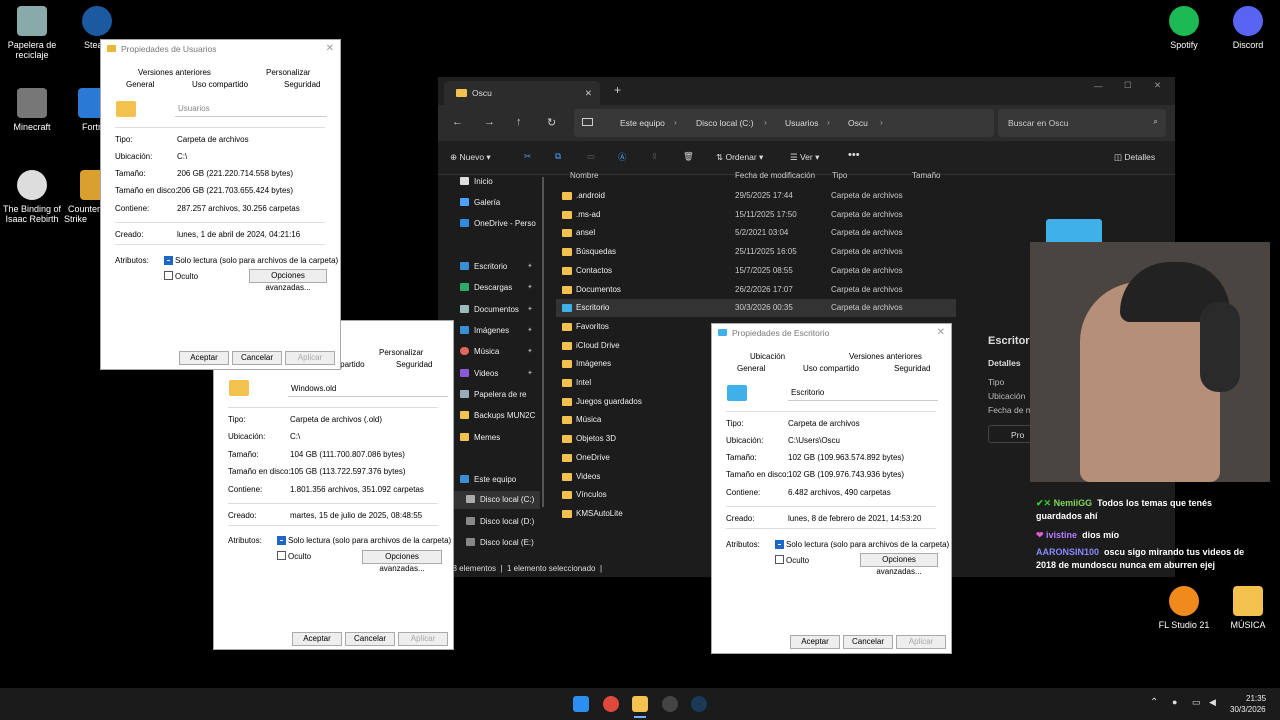  I want to click on mic-icon: ●, so click(1174, 702).